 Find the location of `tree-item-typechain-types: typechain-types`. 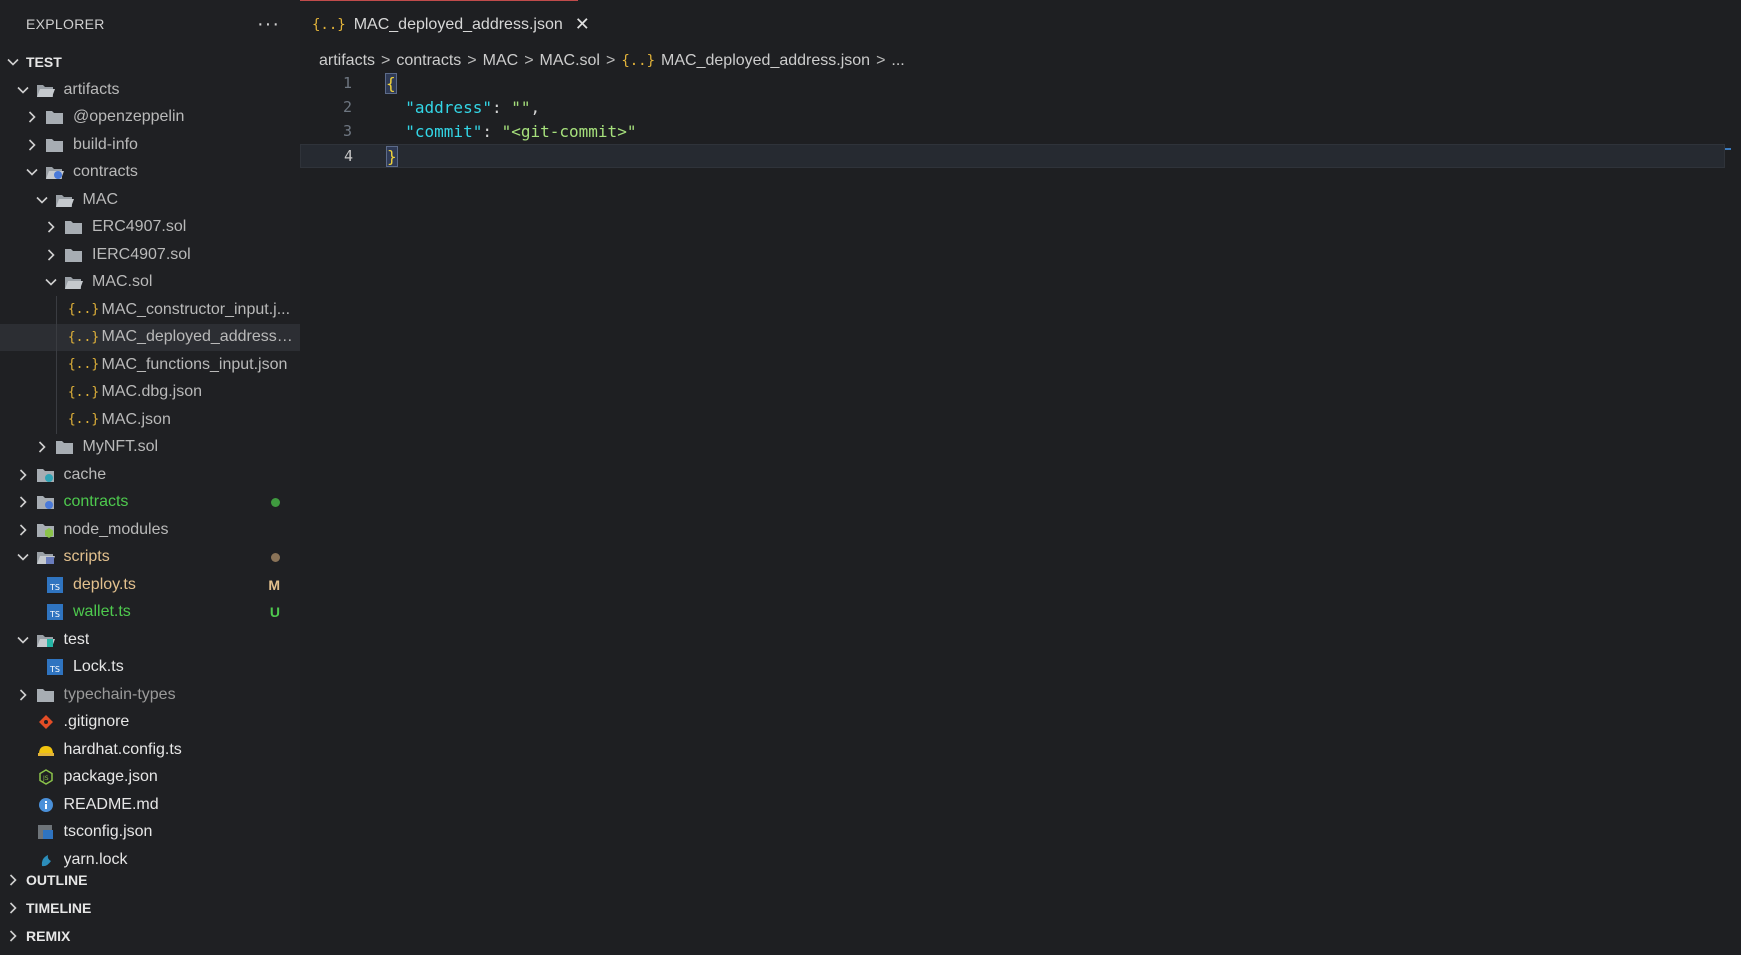

tree-item-typechain-types: typechain-types is located at coordinates (150, 695).